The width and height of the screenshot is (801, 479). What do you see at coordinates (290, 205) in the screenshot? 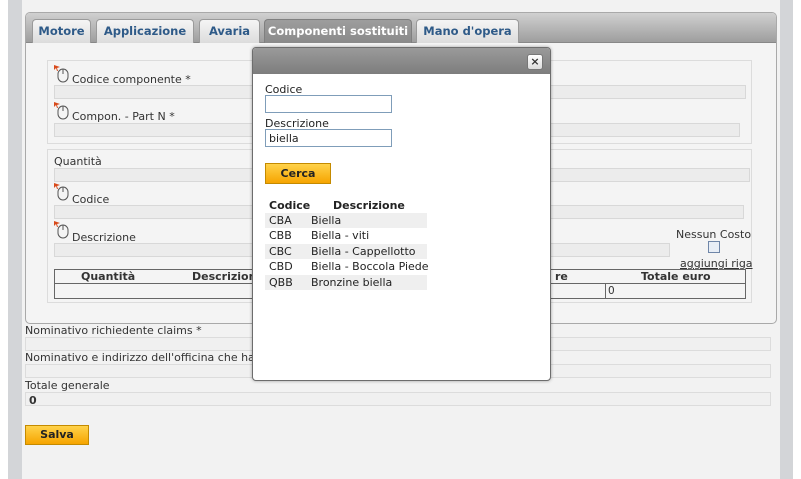
I see `results-header-codice: Codice` at bounding box center [290, 205].